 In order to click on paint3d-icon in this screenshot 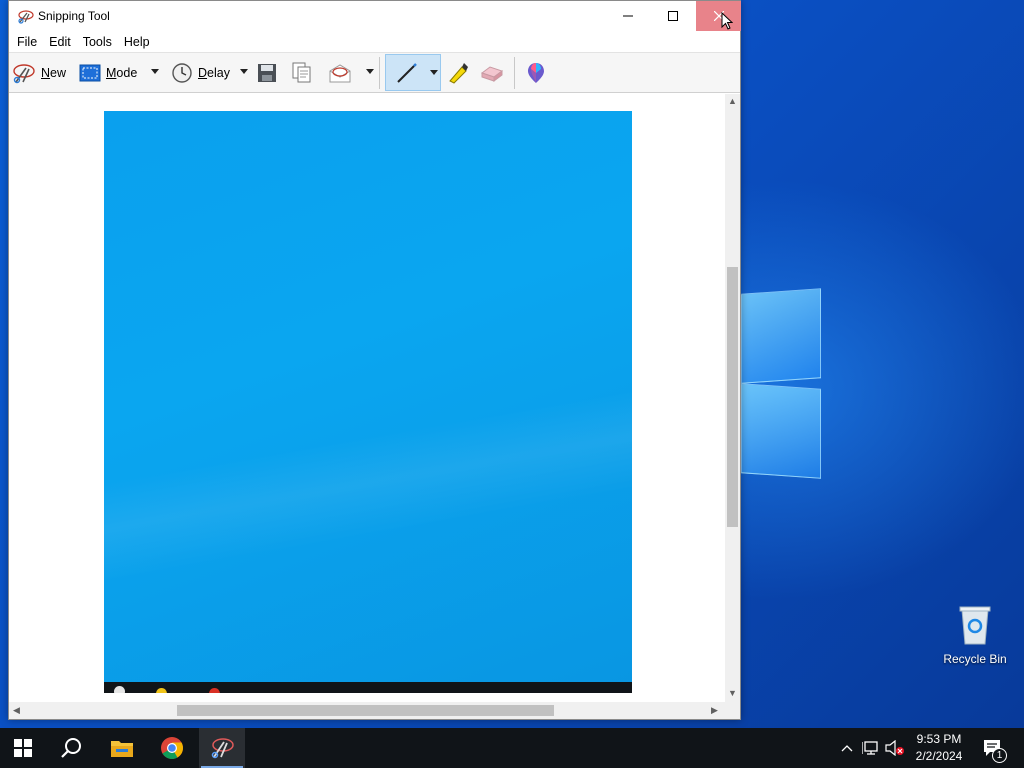, I will do `click(536, 73)`.